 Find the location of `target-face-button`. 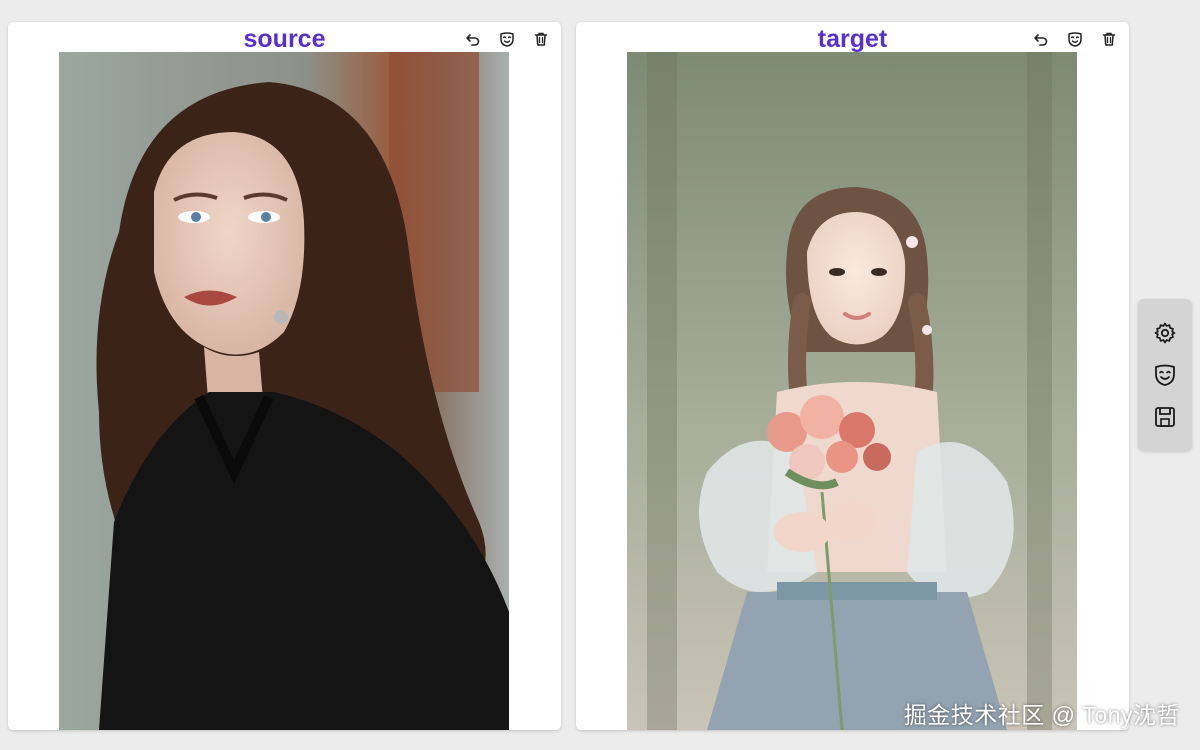

target-face-button is located at coordinates (1075, 39).